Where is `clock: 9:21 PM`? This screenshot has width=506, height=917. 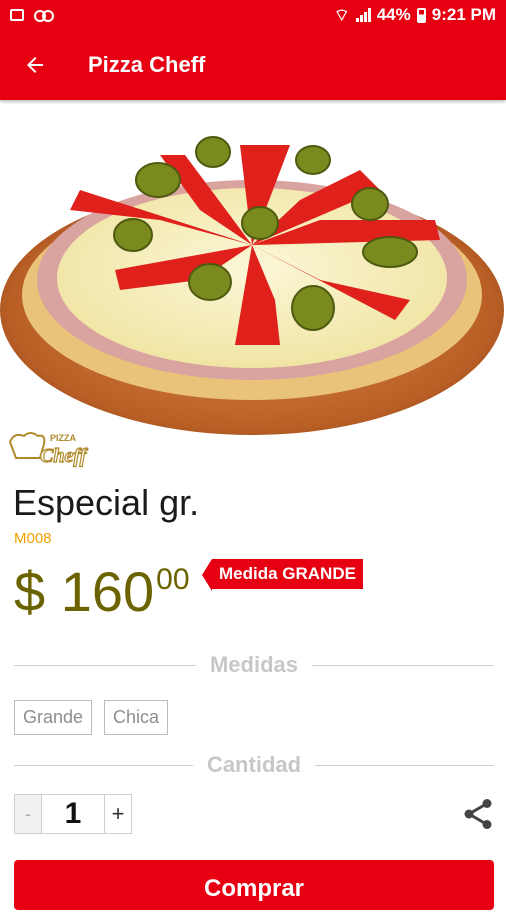 clock: 9:21 PM is located at coordinates (463, 14).